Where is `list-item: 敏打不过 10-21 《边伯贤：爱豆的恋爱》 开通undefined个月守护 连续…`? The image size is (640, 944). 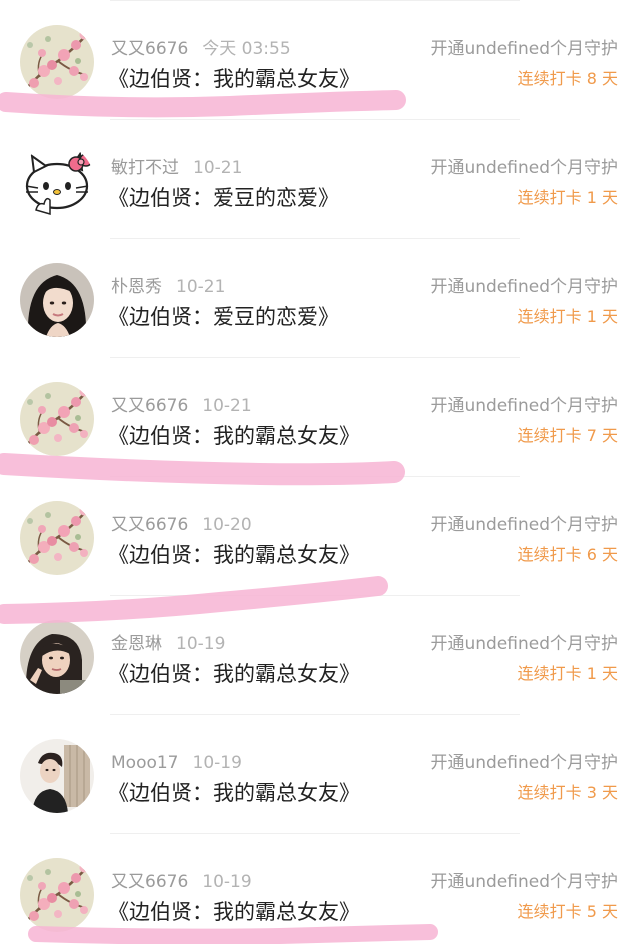
list-item: 敏打不过 10-21 《边伯贤：爱豆的恋爱》 开通undefined个月守护 连续… is located at coordinates (320, 179).